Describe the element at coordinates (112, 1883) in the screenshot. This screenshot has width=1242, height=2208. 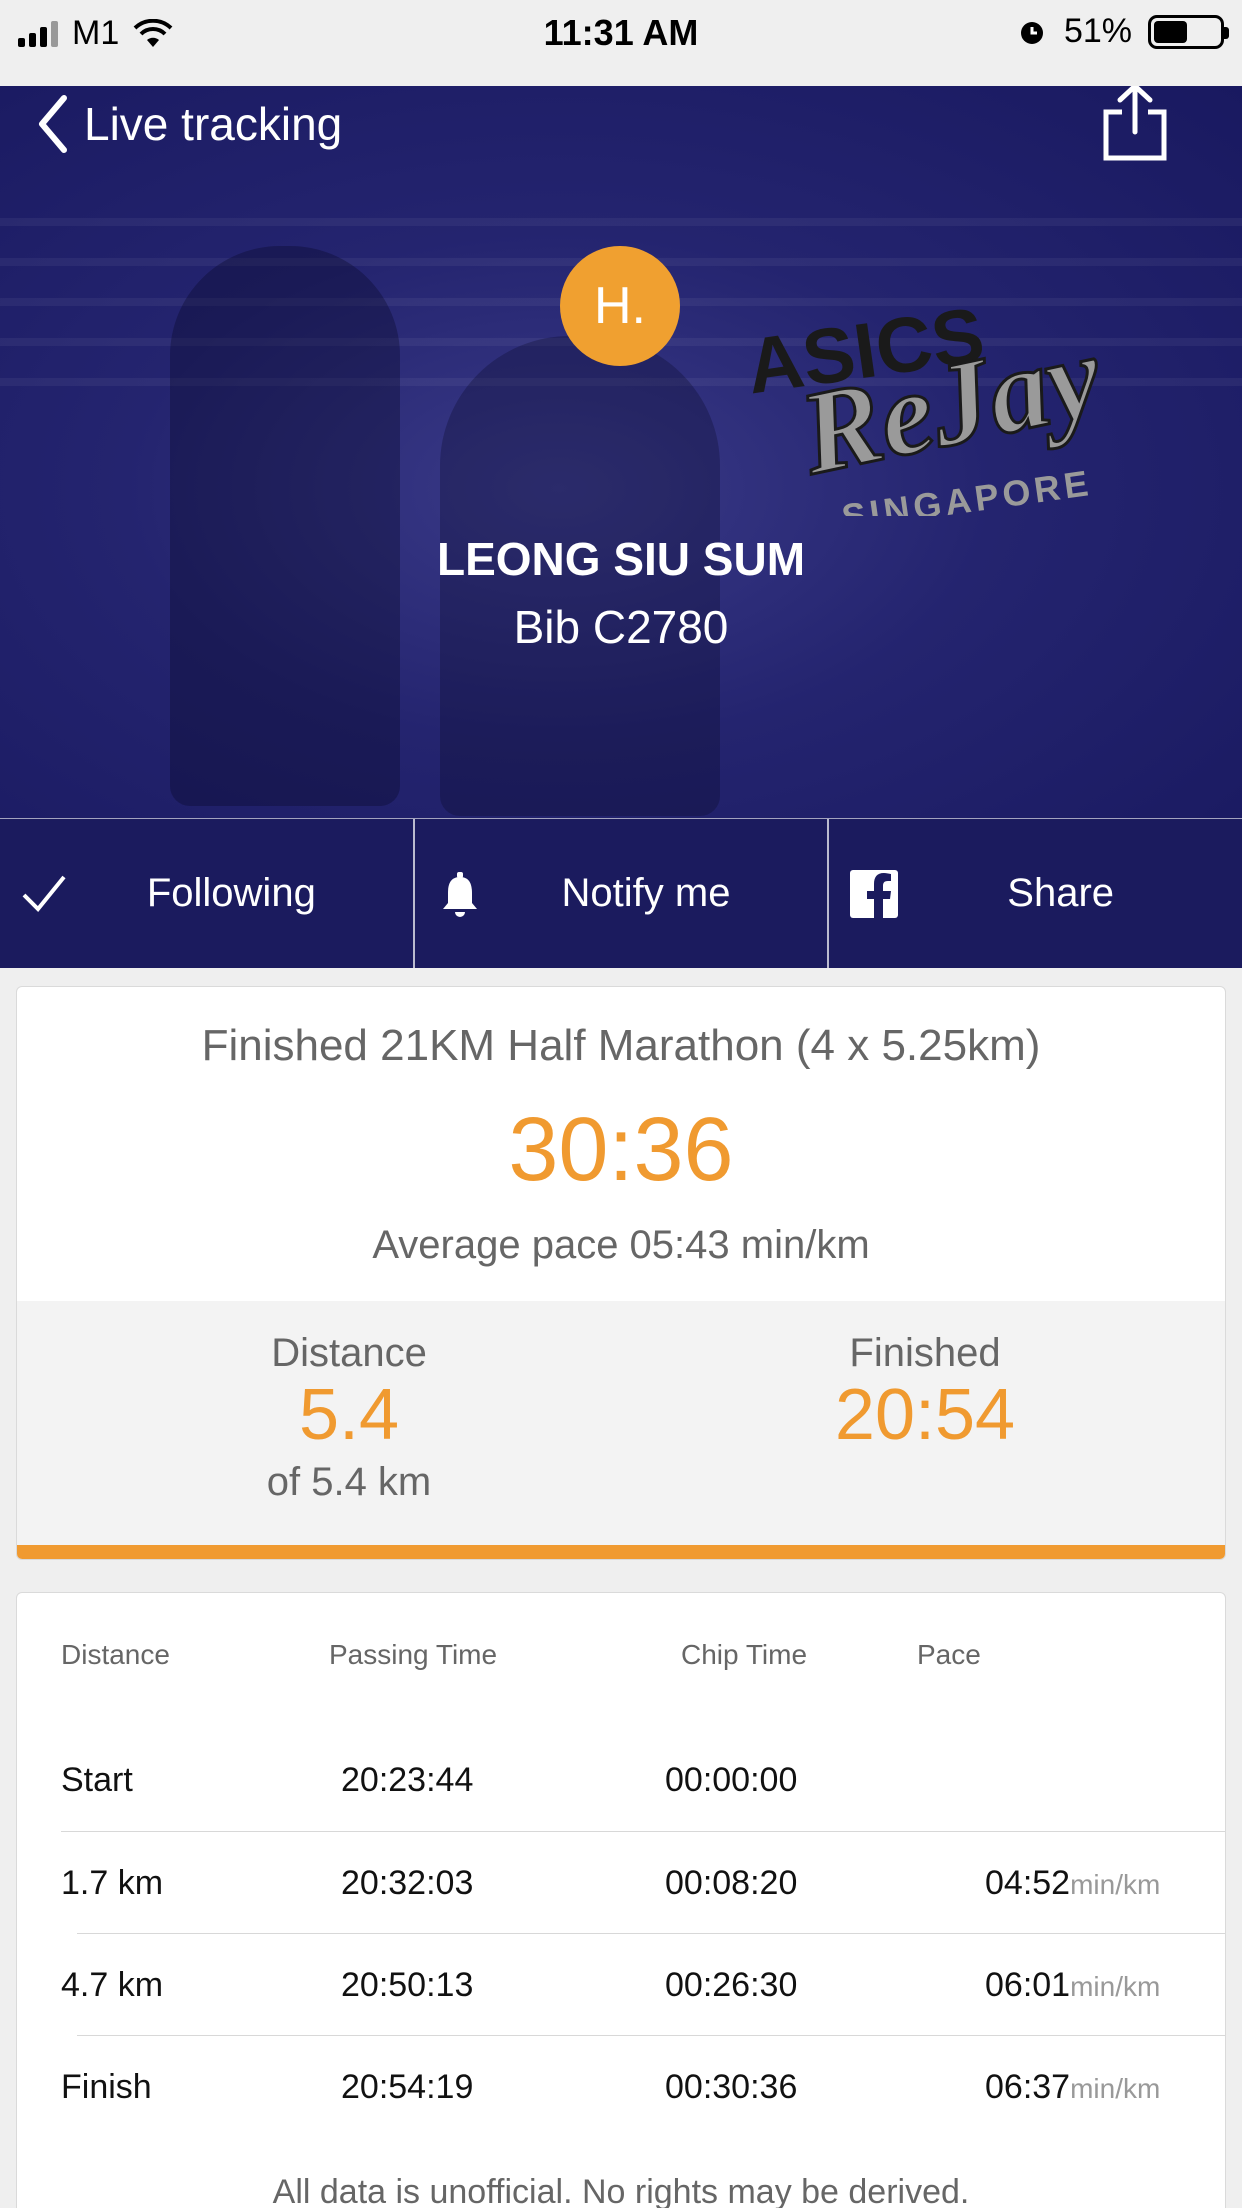
I see `row-distance: 1.7 km` at that location.